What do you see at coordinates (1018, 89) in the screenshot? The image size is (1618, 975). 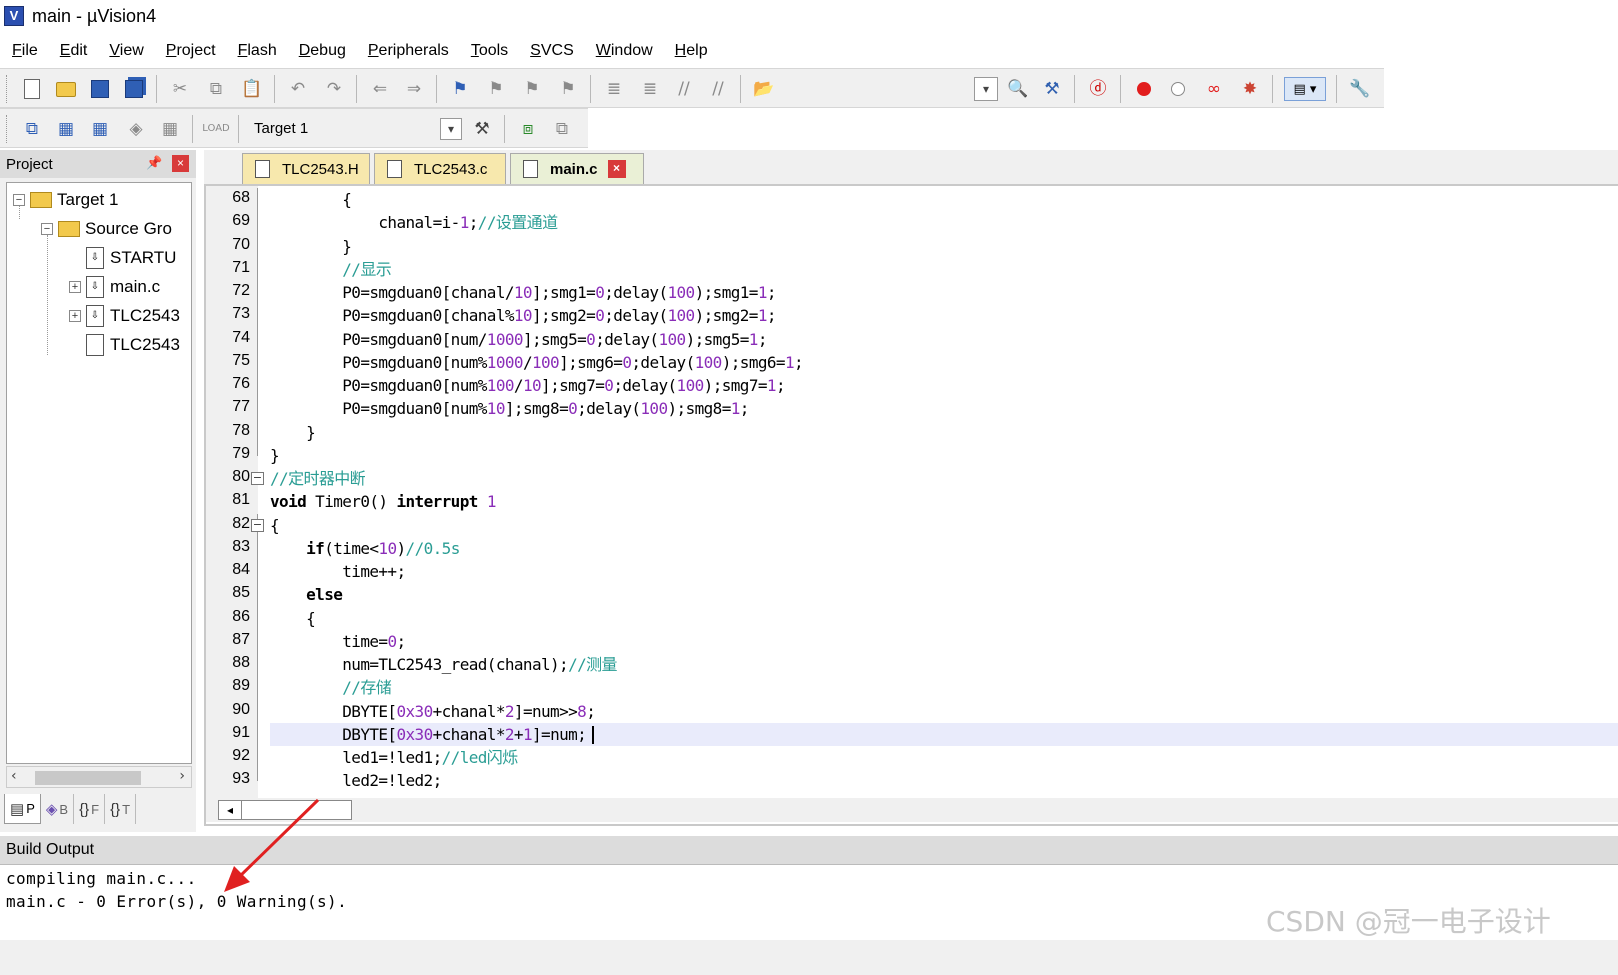 I see `find-icon: 🔍` at bounding box center [1018, 89].